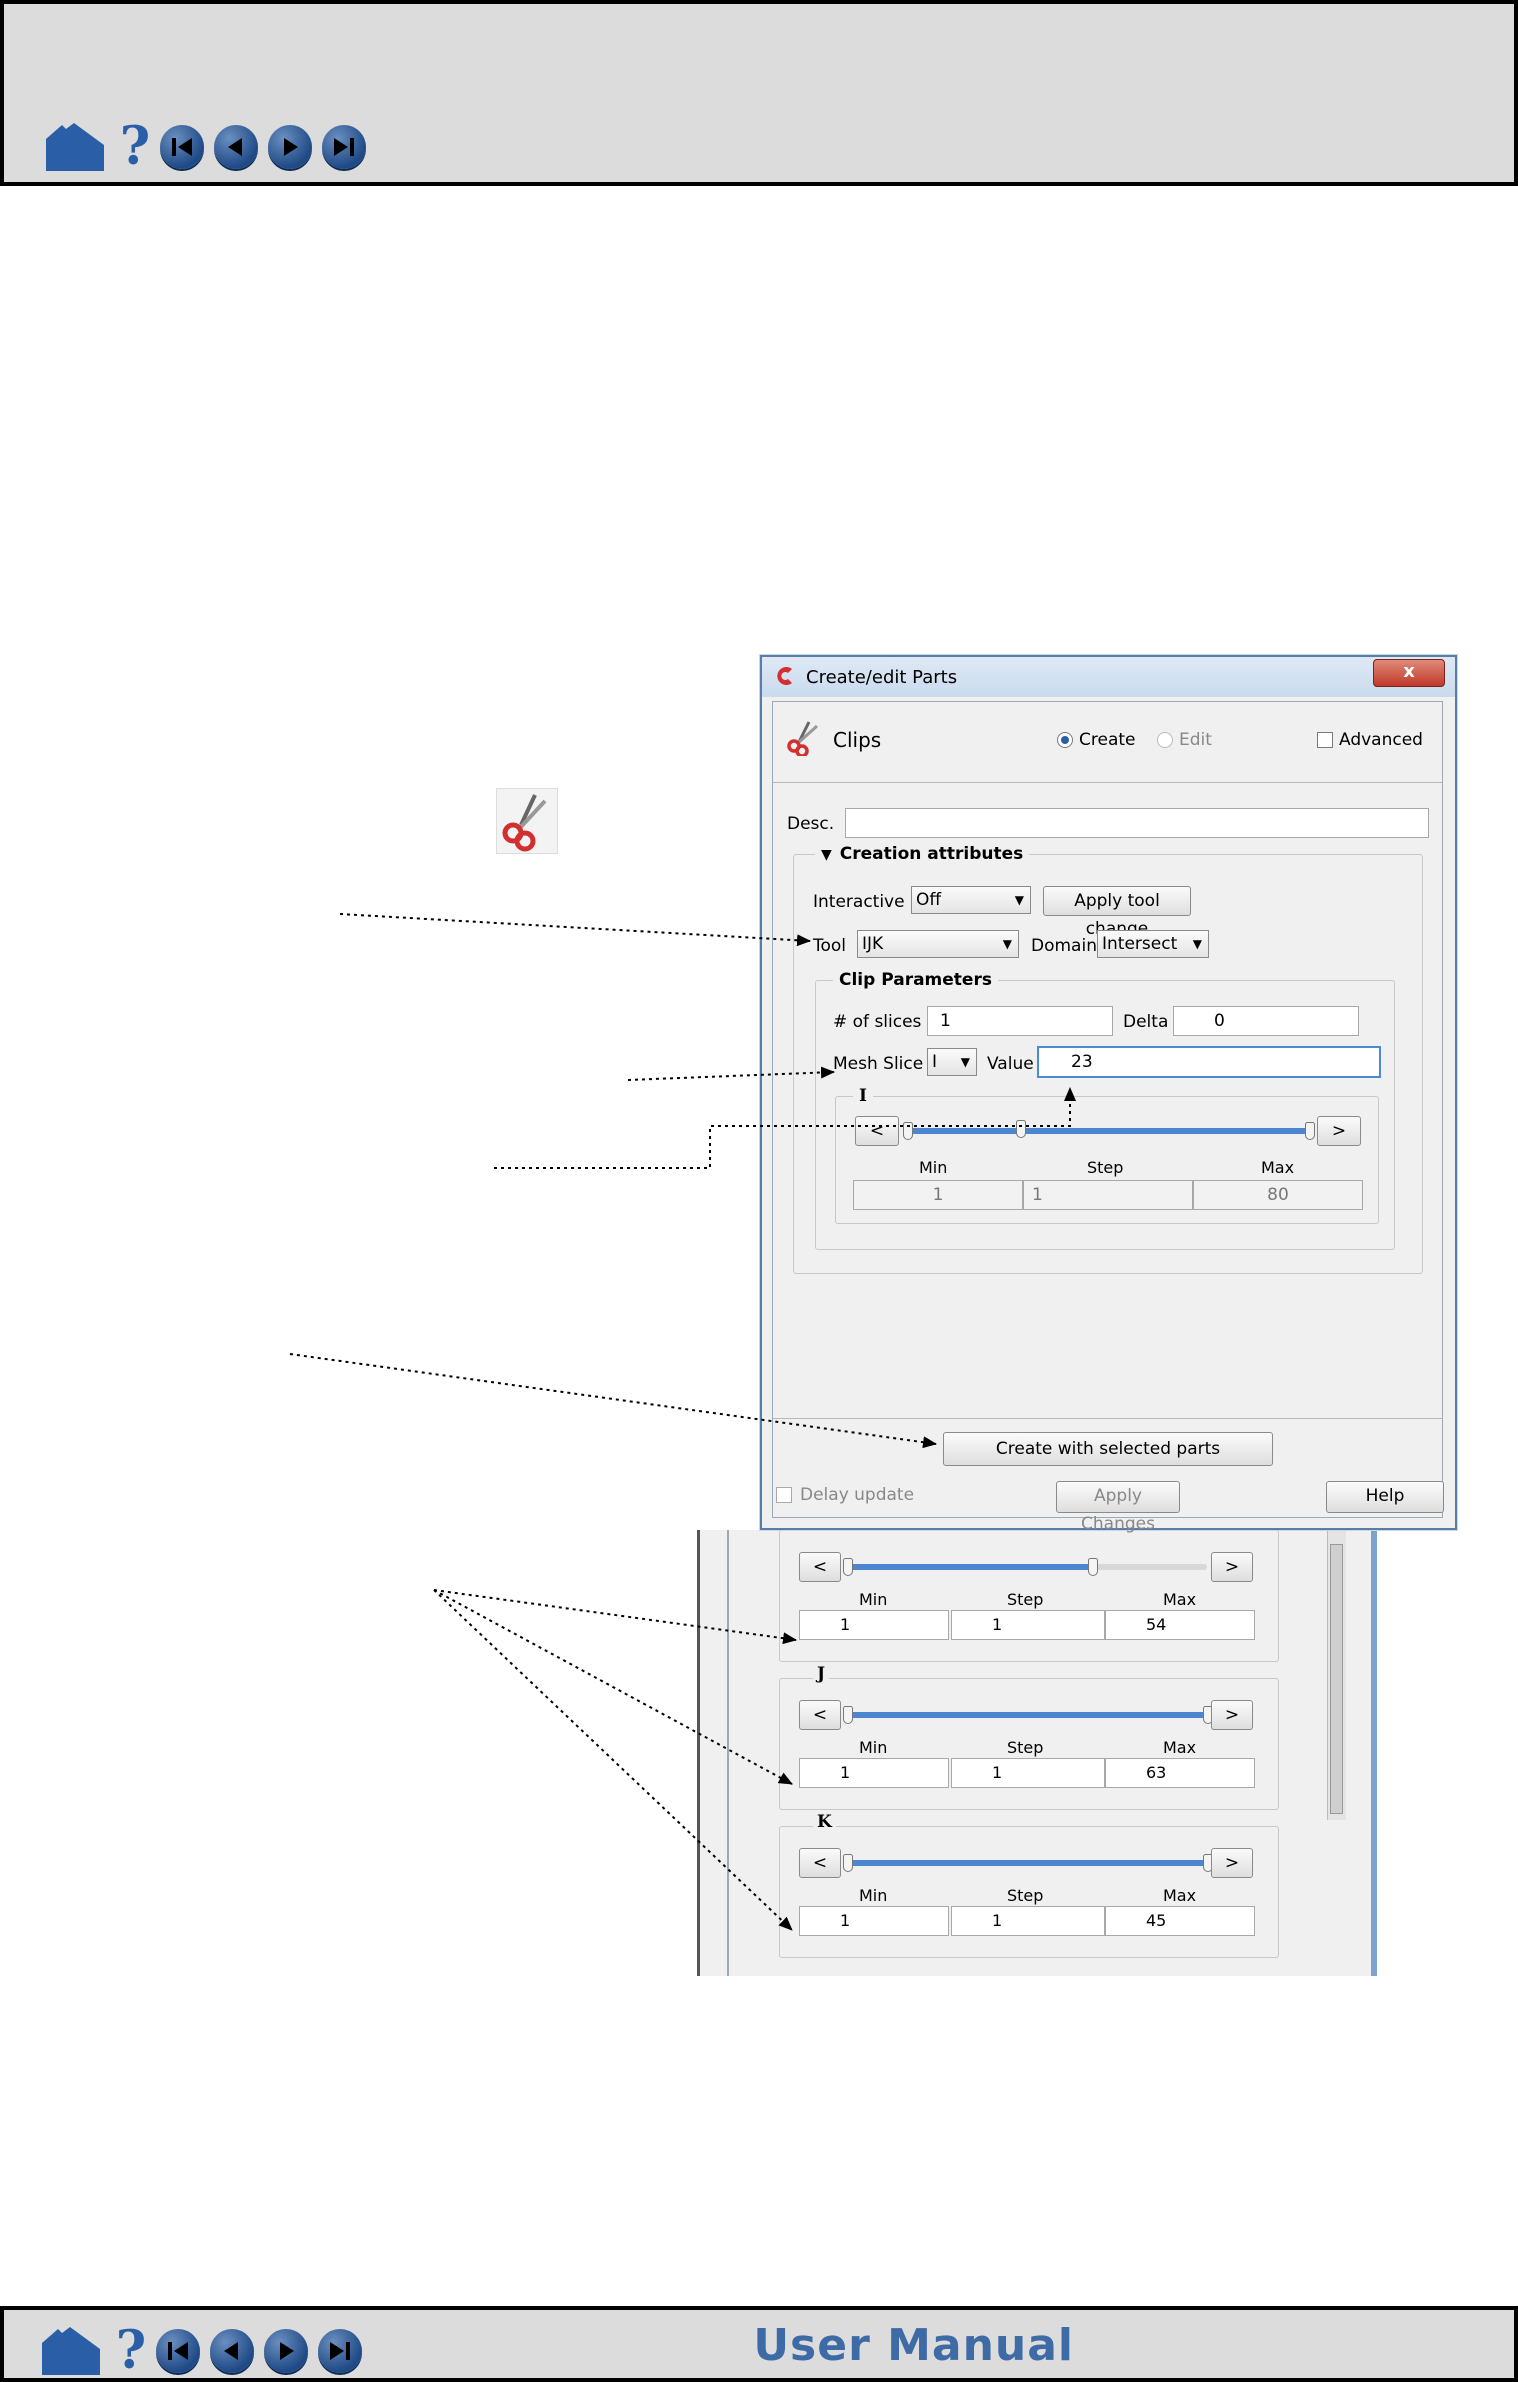 This screenshot has width=1518, height=2382. What do you see at coordinates (286, 2350) in the screenshot?
I see `next-page-icon` at bounding box center [286, 2350].